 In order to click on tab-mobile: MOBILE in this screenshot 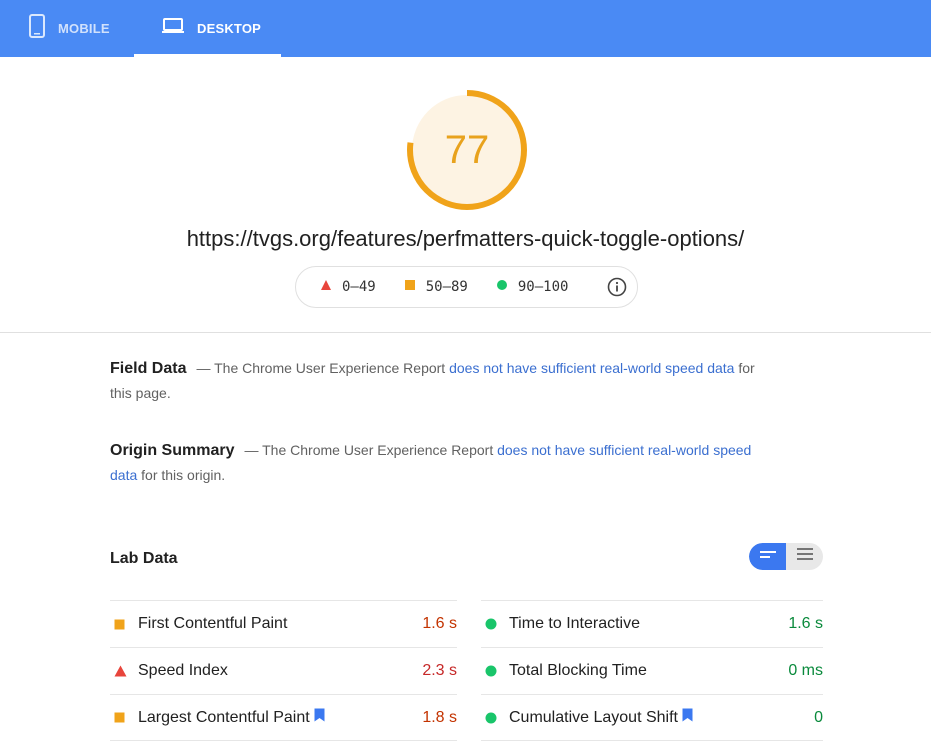, I will do `click(69, 28)`.